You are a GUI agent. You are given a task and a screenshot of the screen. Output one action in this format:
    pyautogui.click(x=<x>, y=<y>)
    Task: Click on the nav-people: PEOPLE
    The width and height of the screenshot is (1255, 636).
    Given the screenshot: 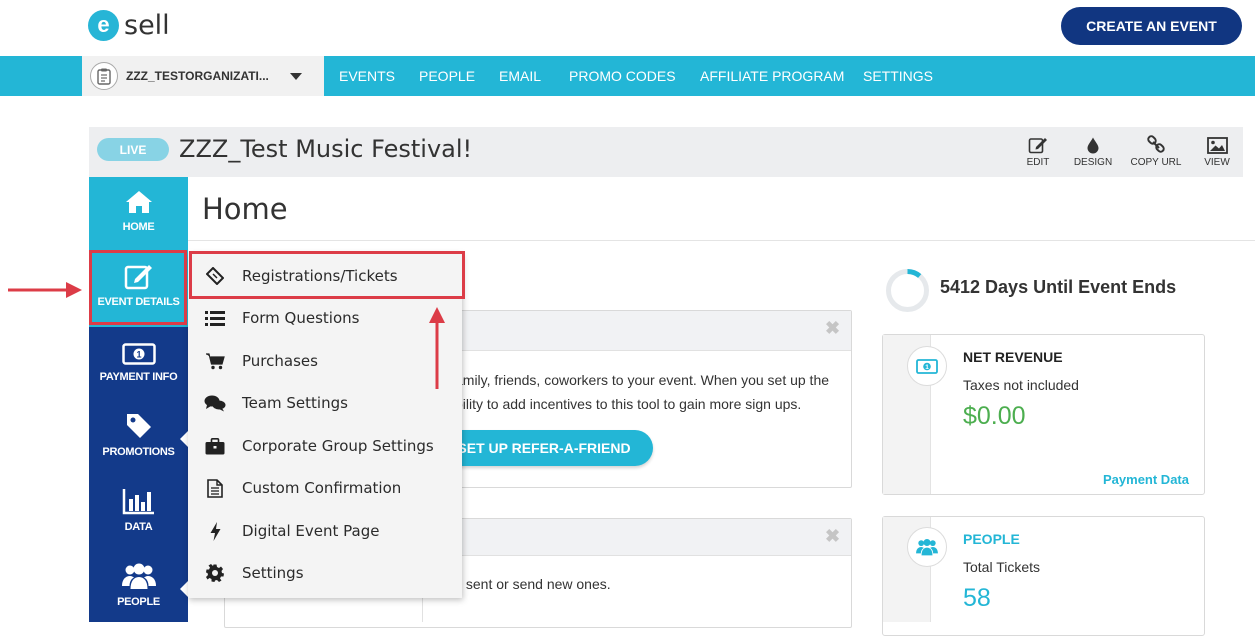 What is the action you would take?
    pyautogui.click(x=447, y=76)
    